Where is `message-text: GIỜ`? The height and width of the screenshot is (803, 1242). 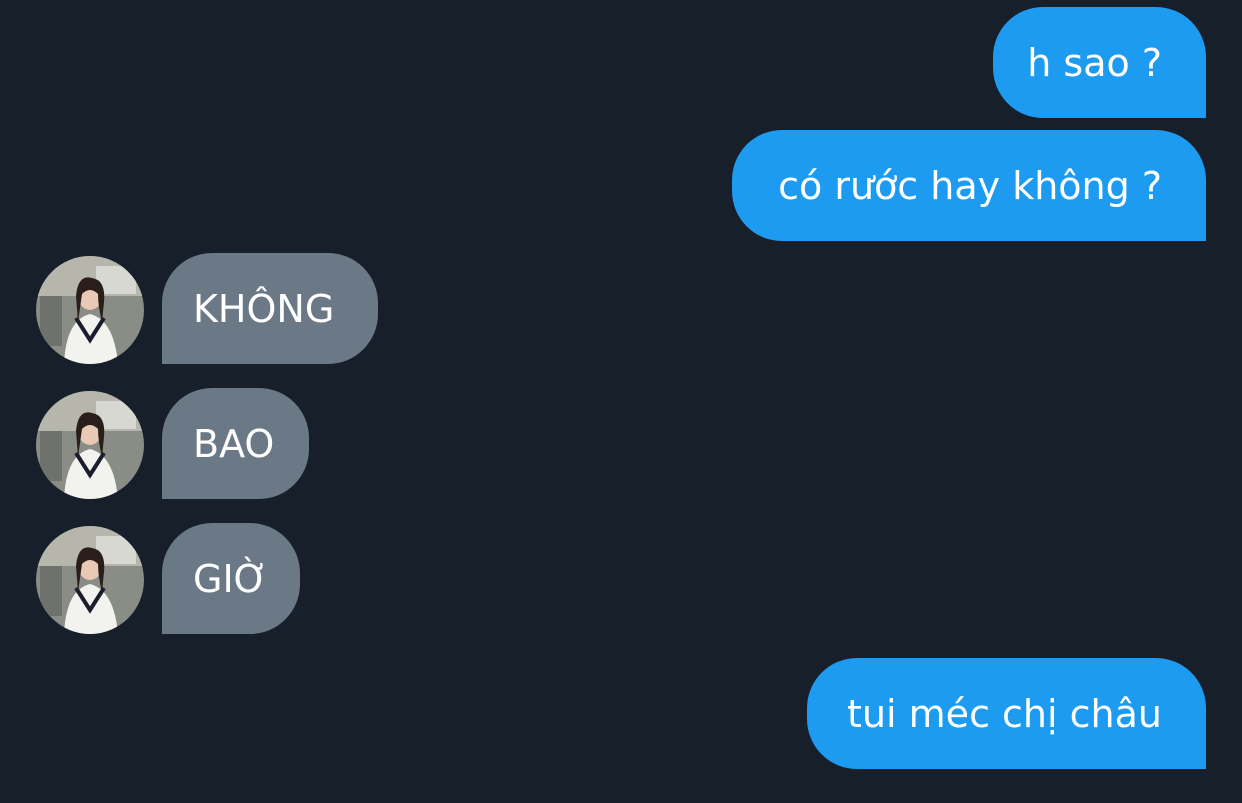
message-text: GIỜ is located at coordinates (231, 578).